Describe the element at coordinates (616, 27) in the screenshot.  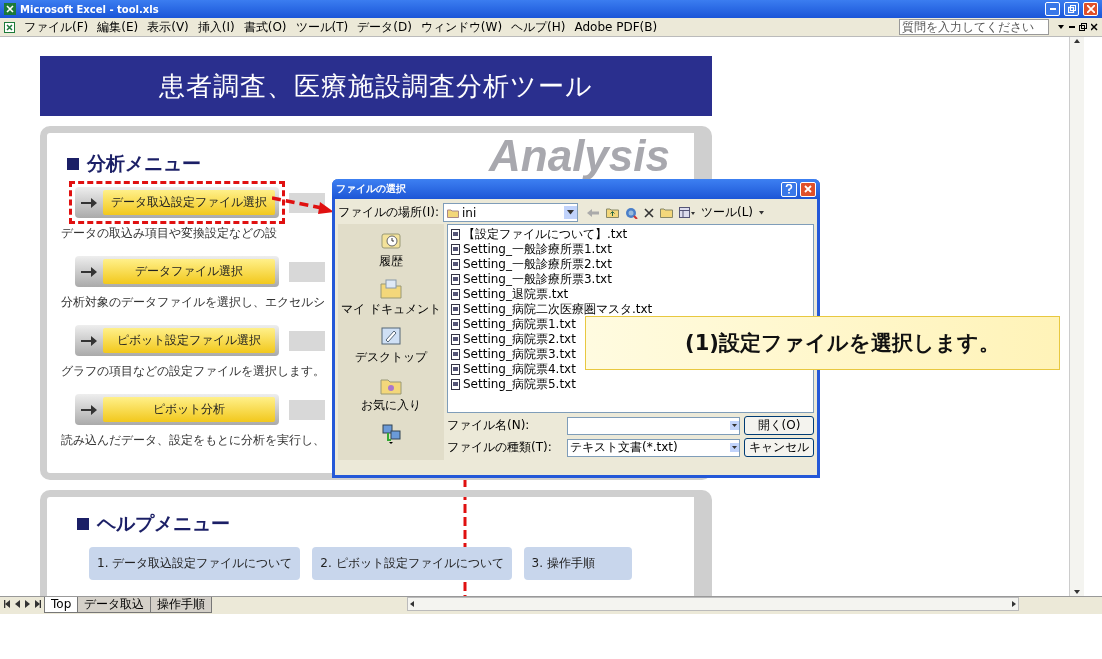
I see `menu-item: Adobe PDF(B)` at that location.